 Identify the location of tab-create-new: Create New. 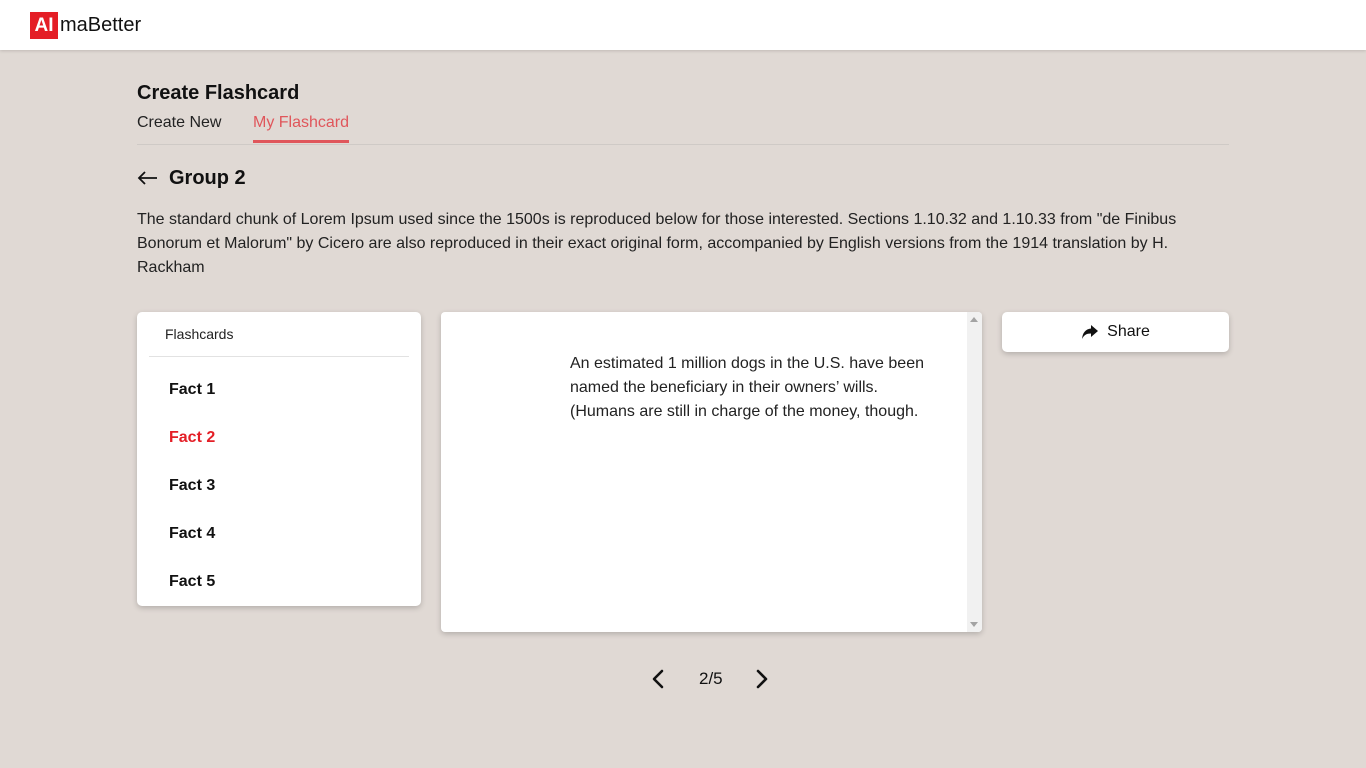
(179, 128).